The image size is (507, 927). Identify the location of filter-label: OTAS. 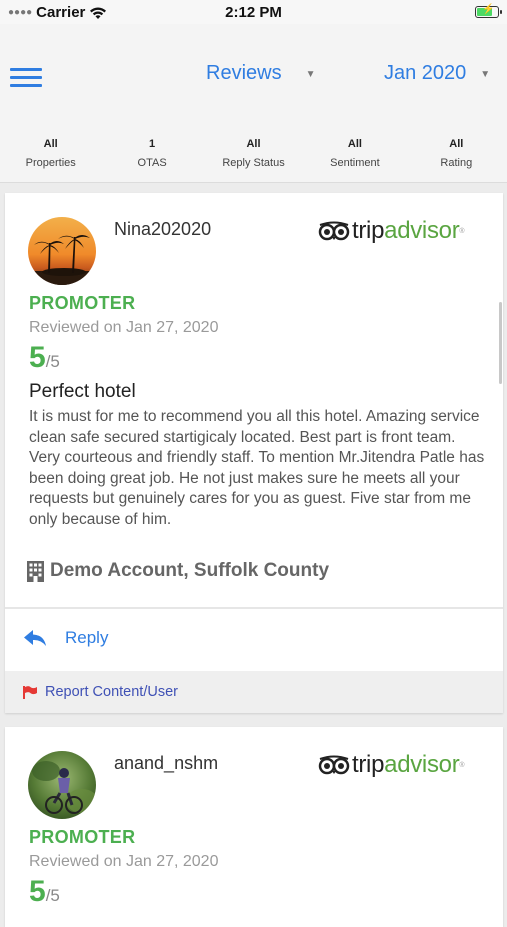
(152, 163).